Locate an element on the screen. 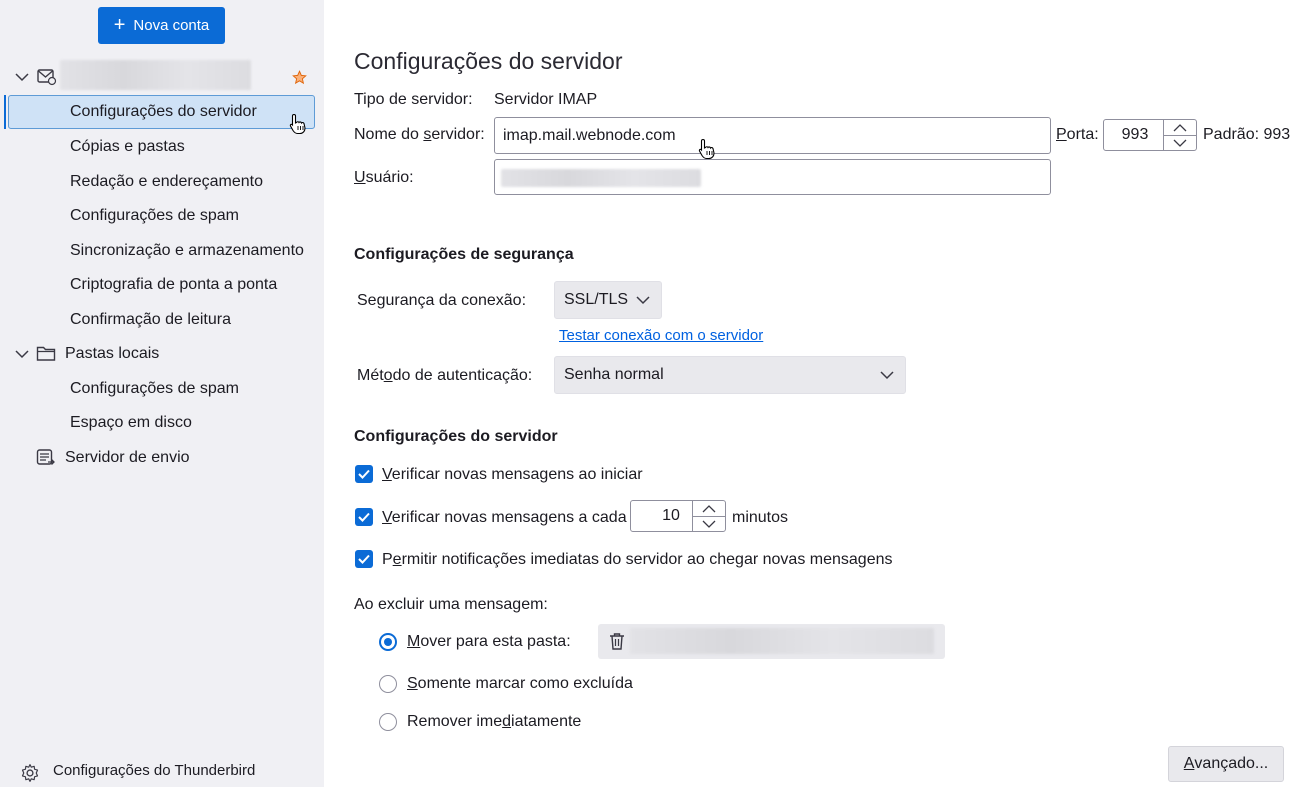 This screenshot has width=1292, height=787. sidebar-item-disk-space: Espaço em disco is located at coordinates (131, 423).